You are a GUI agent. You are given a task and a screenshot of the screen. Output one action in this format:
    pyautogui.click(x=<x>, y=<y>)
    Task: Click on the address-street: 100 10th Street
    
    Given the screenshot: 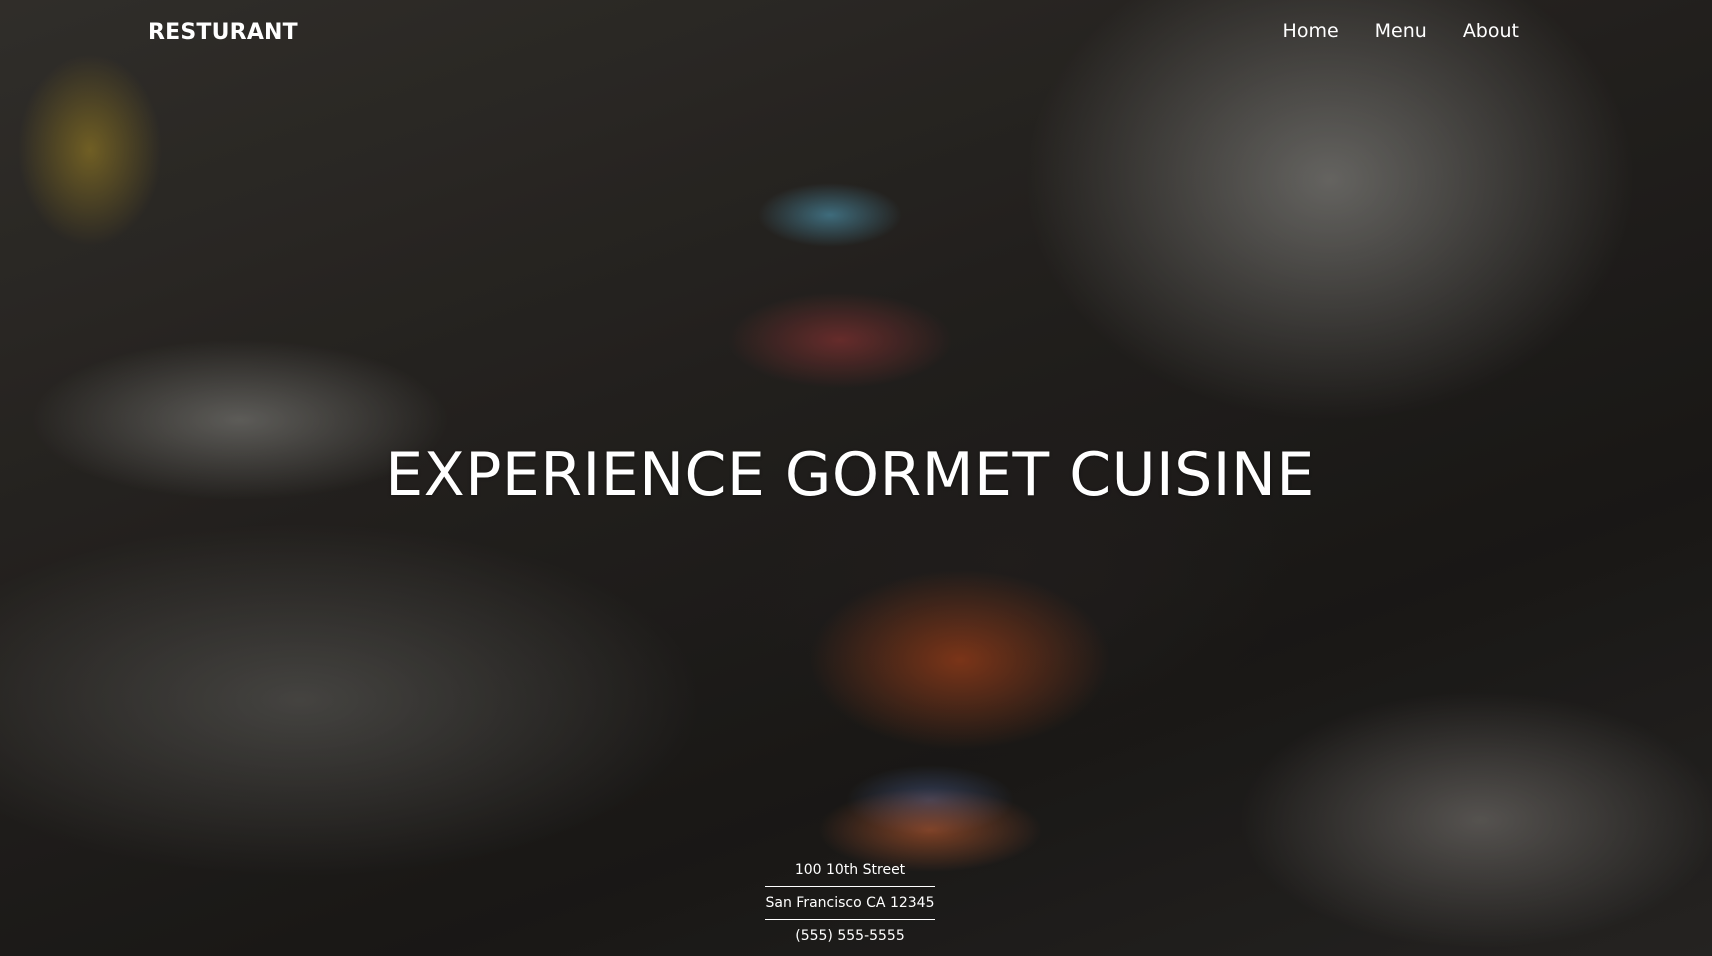 What is the action you would take?
    pyautogui.click(x=850, y=870)
    